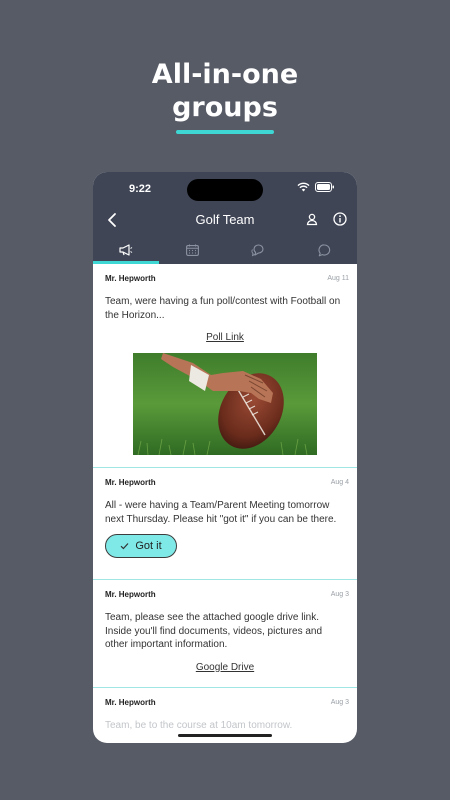  I want to click on tab-announcements, so click(126, 250).